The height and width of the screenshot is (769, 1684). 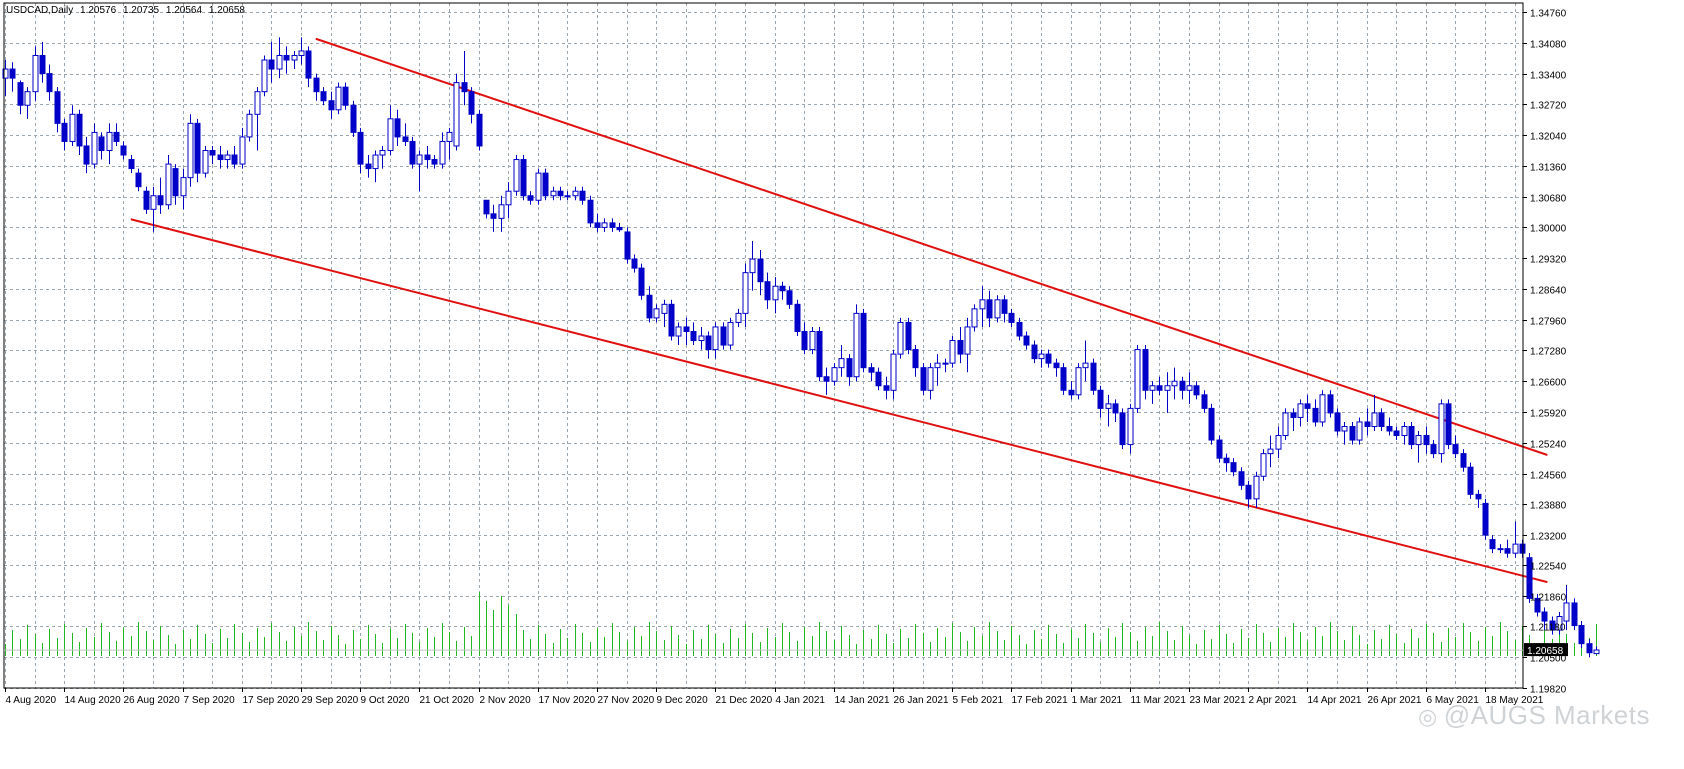 I want to click on weibo-icon: ◎, so click(x=1428, y=716).